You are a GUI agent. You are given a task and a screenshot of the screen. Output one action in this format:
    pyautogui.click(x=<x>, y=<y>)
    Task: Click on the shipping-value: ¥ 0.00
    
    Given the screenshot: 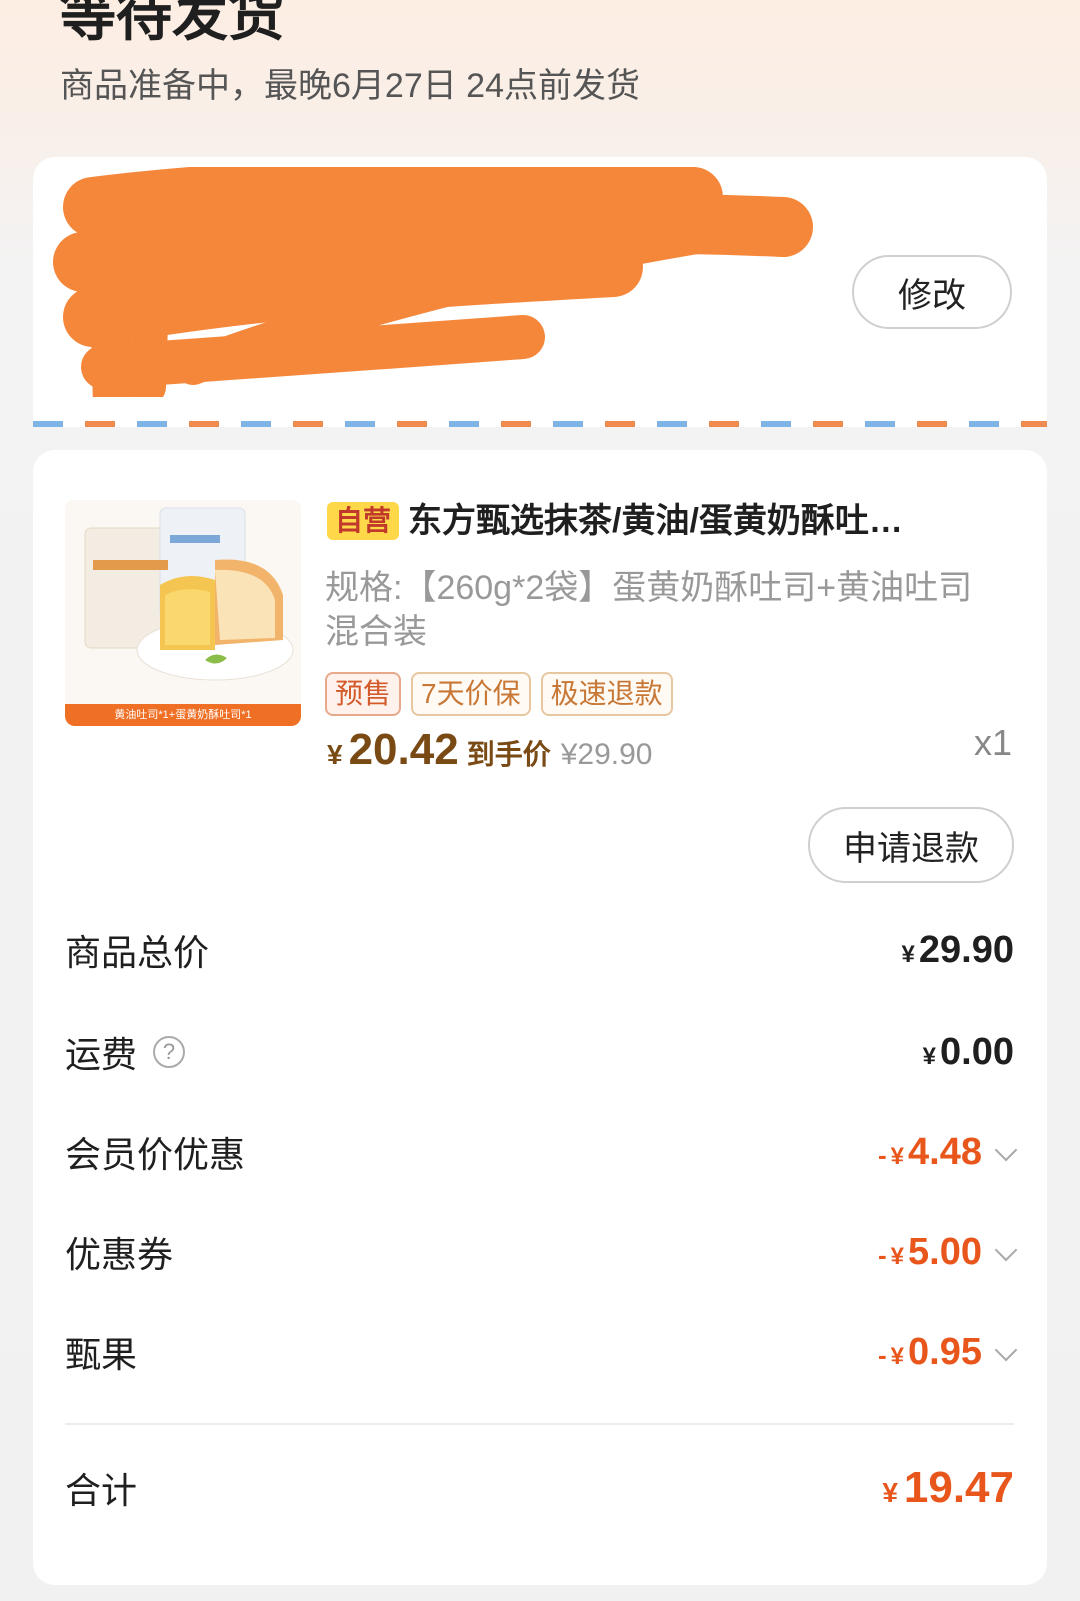 What is the action you would take?
    pyautogui.click(x=968, y=1052)
    